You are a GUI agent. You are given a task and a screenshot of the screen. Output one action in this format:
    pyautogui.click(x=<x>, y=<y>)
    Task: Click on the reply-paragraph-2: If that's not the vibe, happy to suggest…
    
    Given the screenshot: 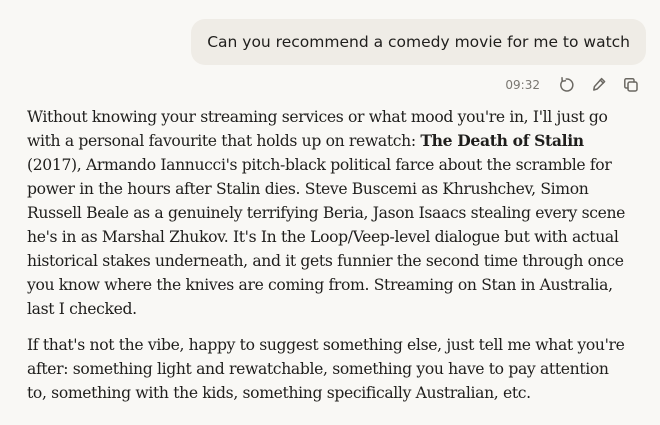 What is the action you would take?
    pyautogui.click(x=326, y=369)
    